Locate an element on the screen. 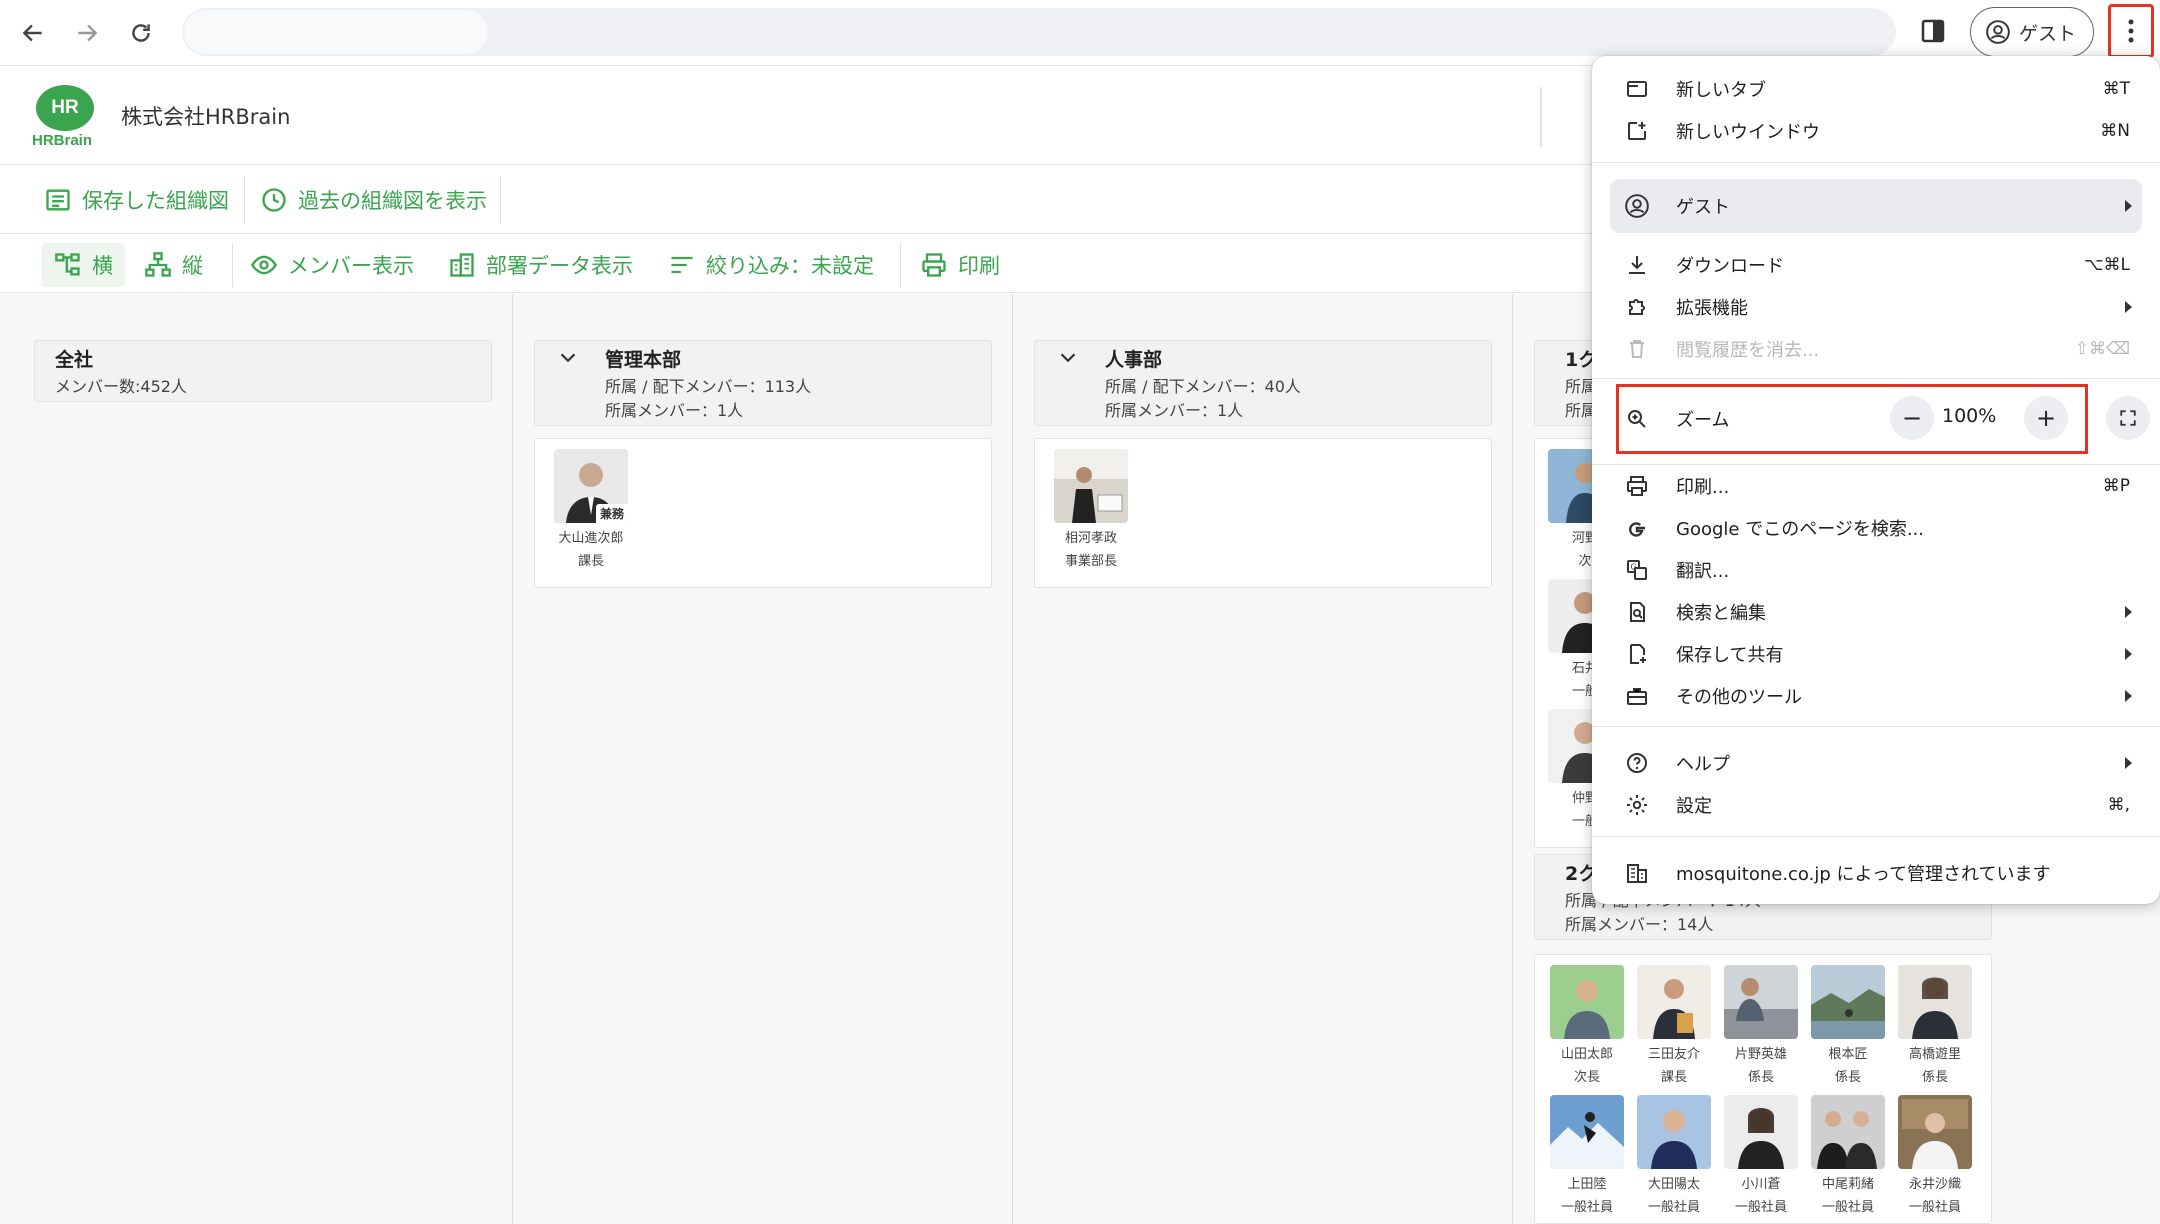 The image size is (2160, 1224). menu-managed-by: mosquitone.co.jp によって管理されています is located at coordinates (1876, 873).